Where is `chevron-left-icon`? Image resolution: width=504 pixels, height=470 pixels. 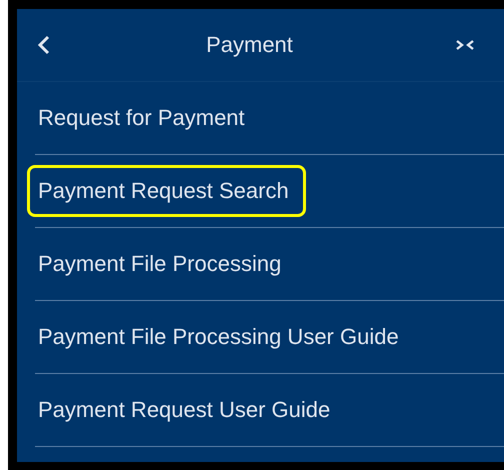 chevron-left-icon is located at coordinates (44, 45).